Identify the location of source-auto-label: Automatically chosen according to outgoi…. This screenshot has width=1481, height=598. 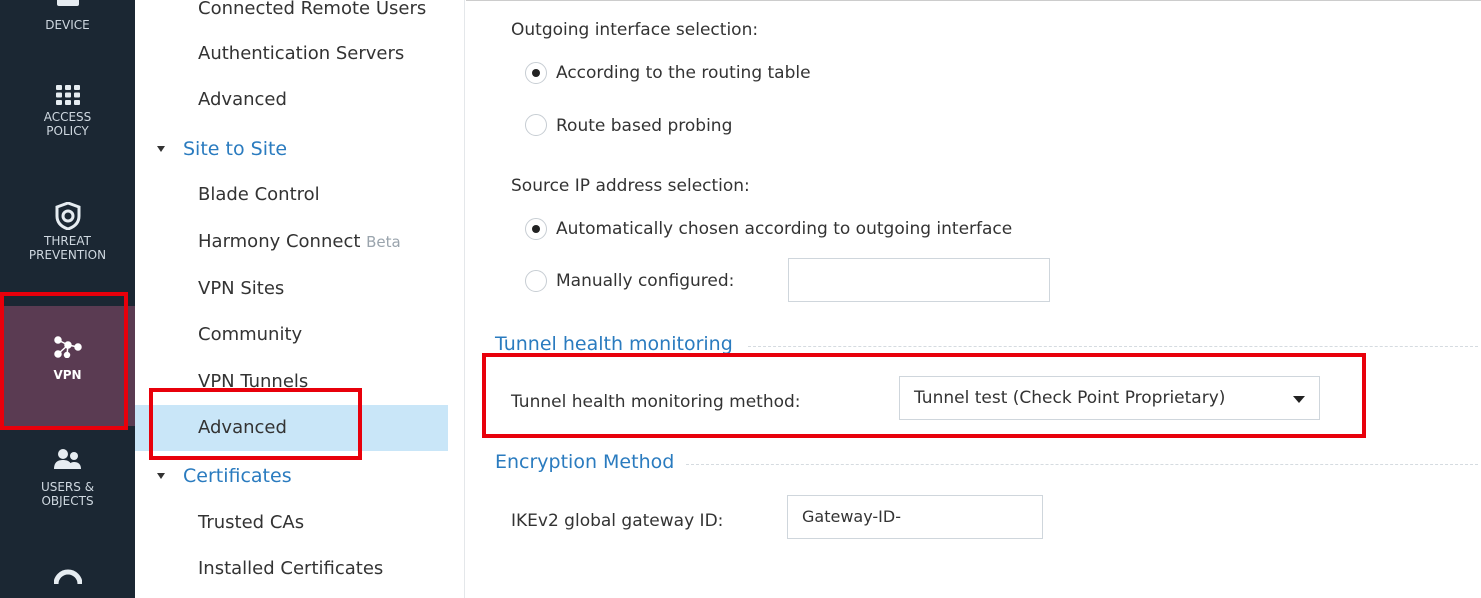
(784, 229).